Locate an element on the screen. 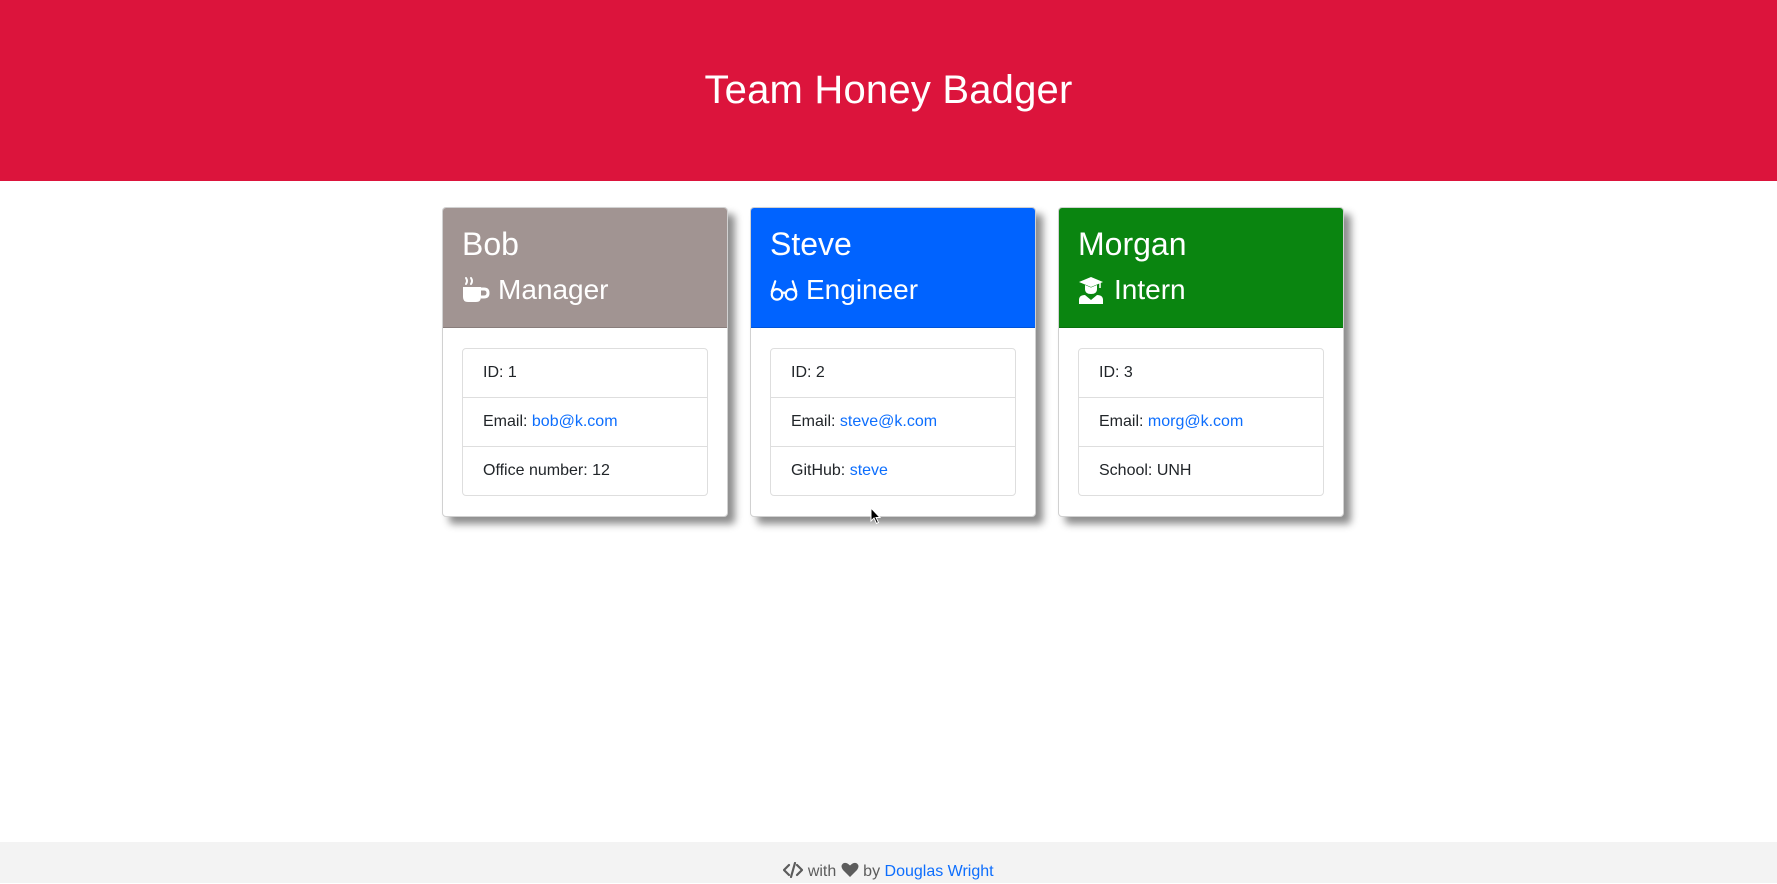  employee-details: ID: 1 Email: bob@k.com Office number: 12 is located at coordinates (585, 422).